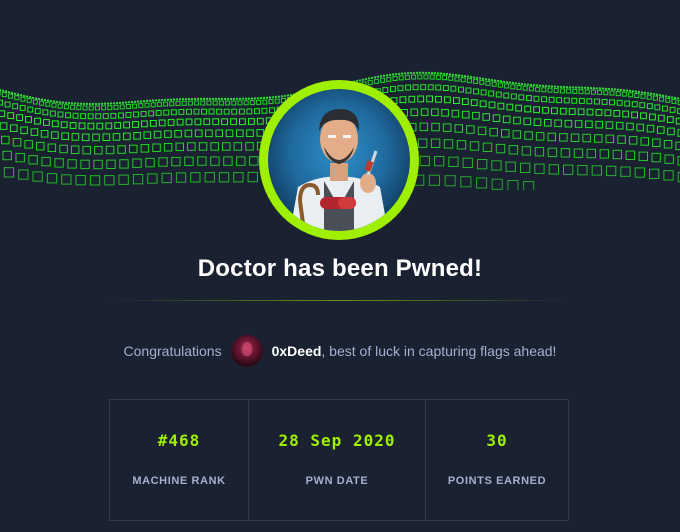  I want to click on title-divider, so click(340, 300).